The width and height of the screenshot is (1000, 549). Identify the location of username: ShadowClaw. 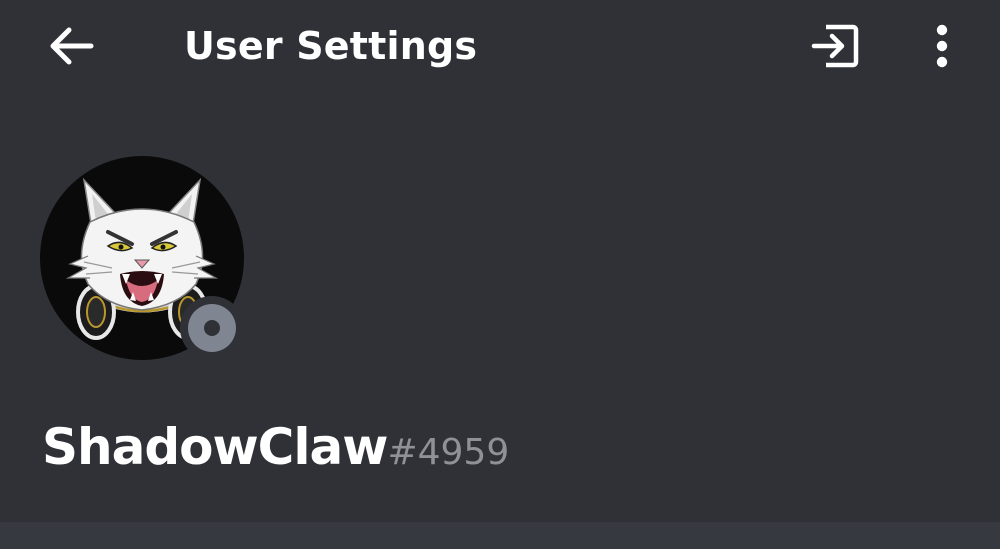
(215, 447).